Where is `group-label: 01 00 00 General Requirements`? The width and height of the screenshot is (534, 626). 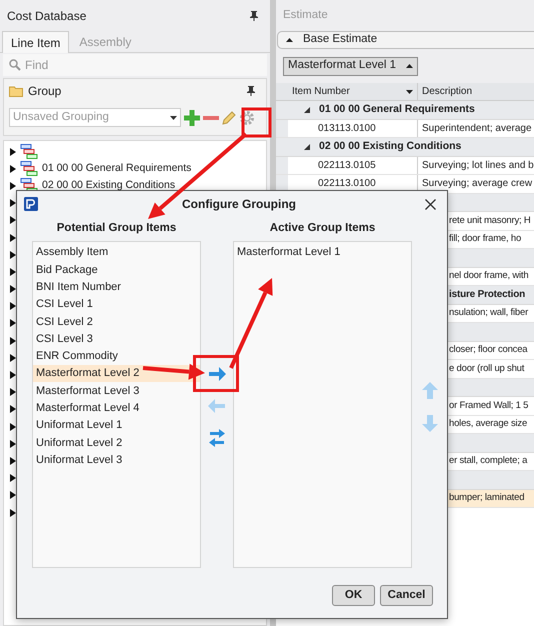
group-label: 01 00 00 General Requirements is located at coordinates (397, 109).